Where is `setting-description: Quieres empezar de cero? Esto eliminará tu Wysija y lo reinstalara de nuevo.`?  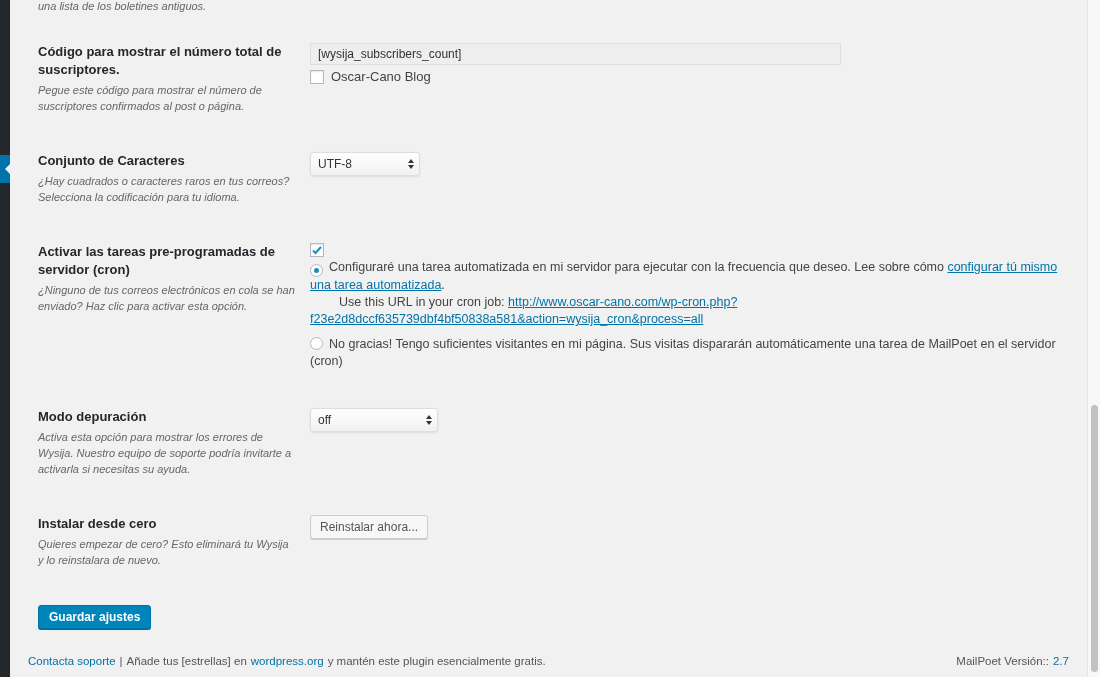 setting-description: Quieres empezar de cero? Esto eliminará tu Wysija y lo reinstalara de nuevo. is located at coordinates (164, 552).